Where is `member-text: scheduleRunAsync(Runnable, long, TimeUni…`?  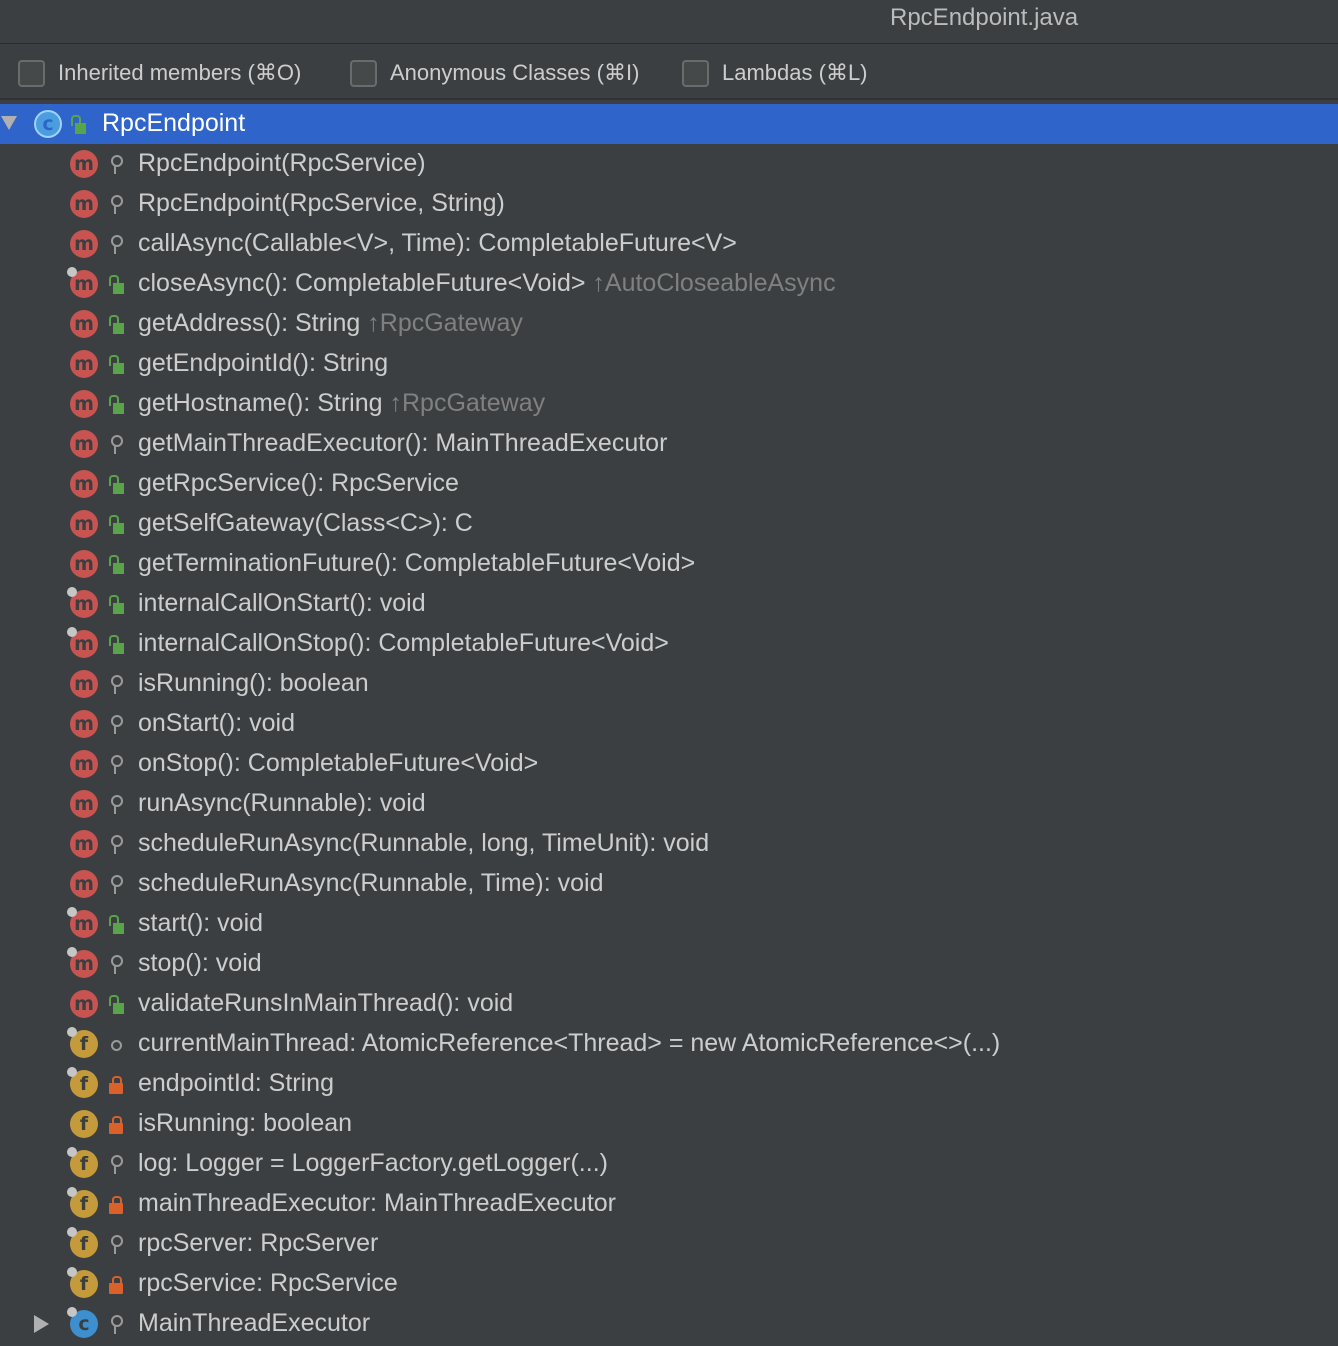 member-text: scheduleRunAsync(Runnable, long, TimeUni… is located at coordinates (424, 843).